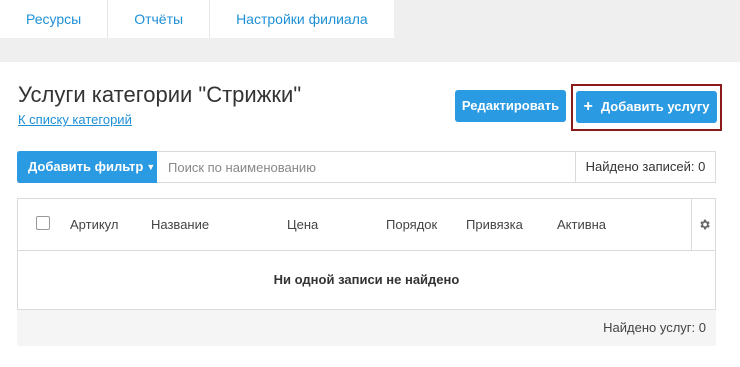 The image size is (740, 367). Describe the element at coordinates (655, 106) in the screenshot. I see `add-service-label: Добавить услугу` at that location.